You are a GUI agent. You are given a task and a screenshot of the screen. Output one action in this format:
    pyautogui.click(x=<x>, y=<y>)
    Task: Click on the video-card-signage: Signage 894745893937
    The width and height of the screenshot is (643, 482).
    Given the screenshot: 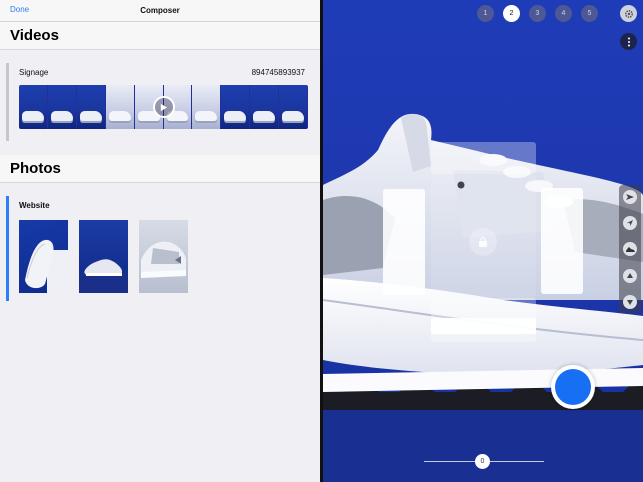 What is the action you would take?
    pyautogui.click(x=160, y=102)
    